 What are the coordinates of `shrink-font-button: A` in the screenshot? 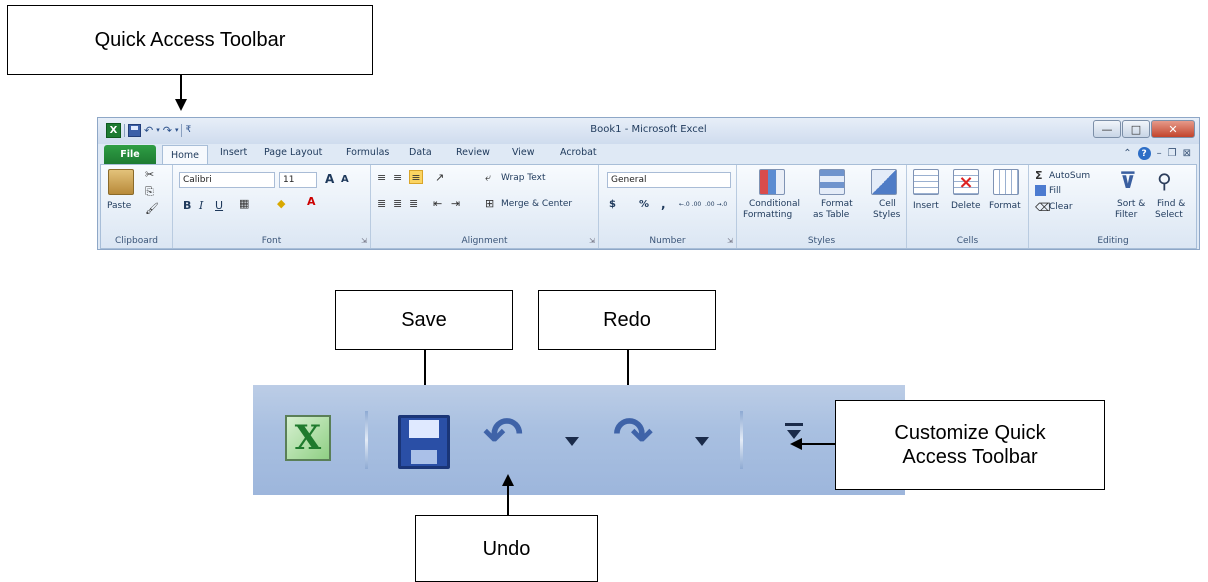 It's located at (345, 179).